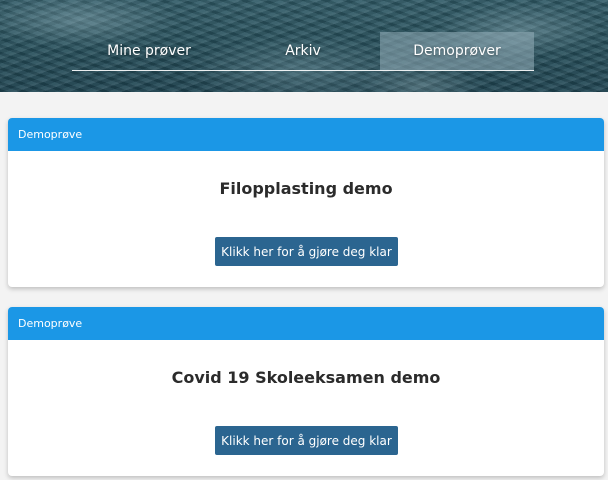 Image resolution: width=608 pixels, height=480 pixels. I want to click on tab-arkiv: Arkiv, so click(303, 51).